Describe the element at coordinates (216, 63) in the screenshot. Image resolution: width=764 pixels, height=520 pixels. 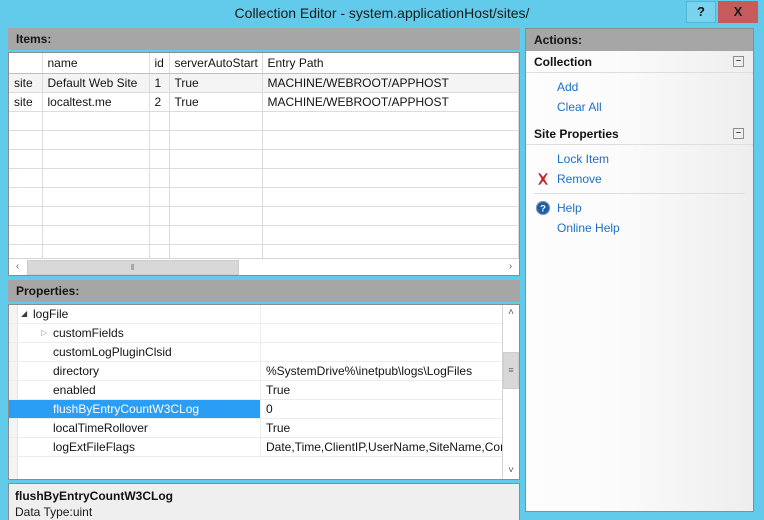
I see `items-col-serverautostart: serverAutoStart` at that location.